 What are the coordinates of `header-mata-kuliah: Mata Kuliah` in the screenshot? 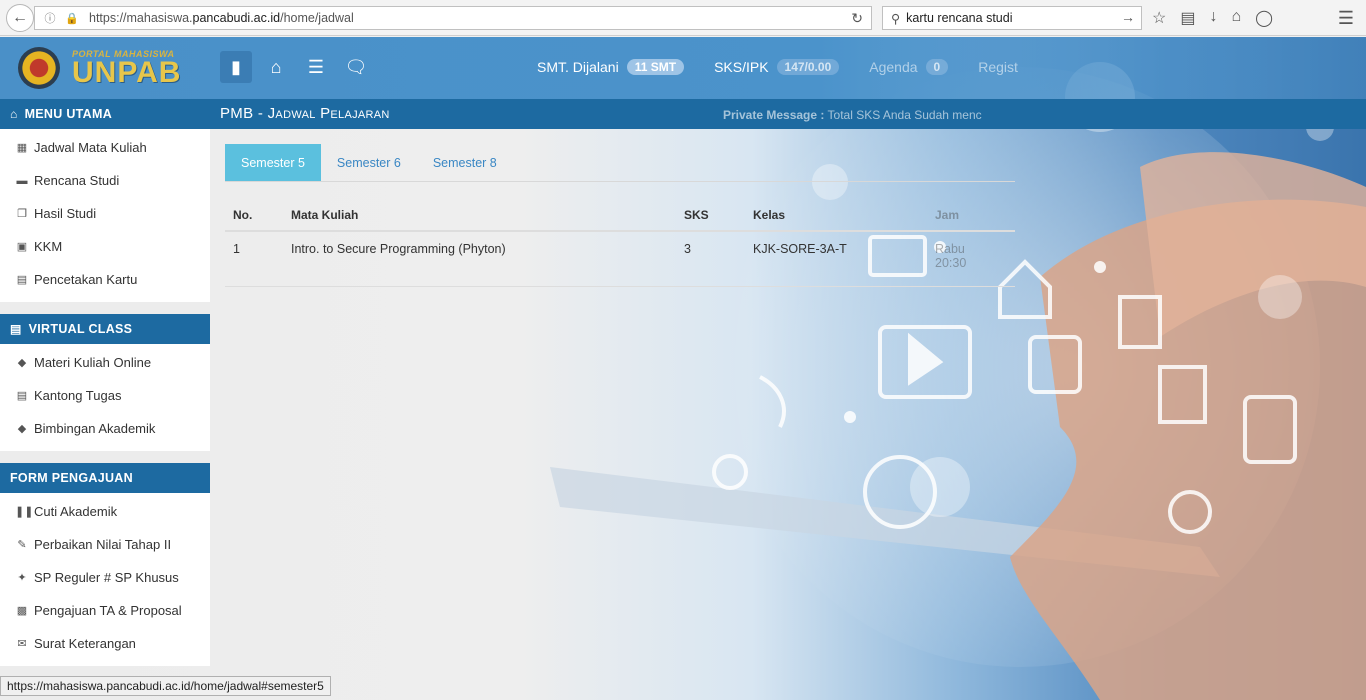 It's located at (479, 216).